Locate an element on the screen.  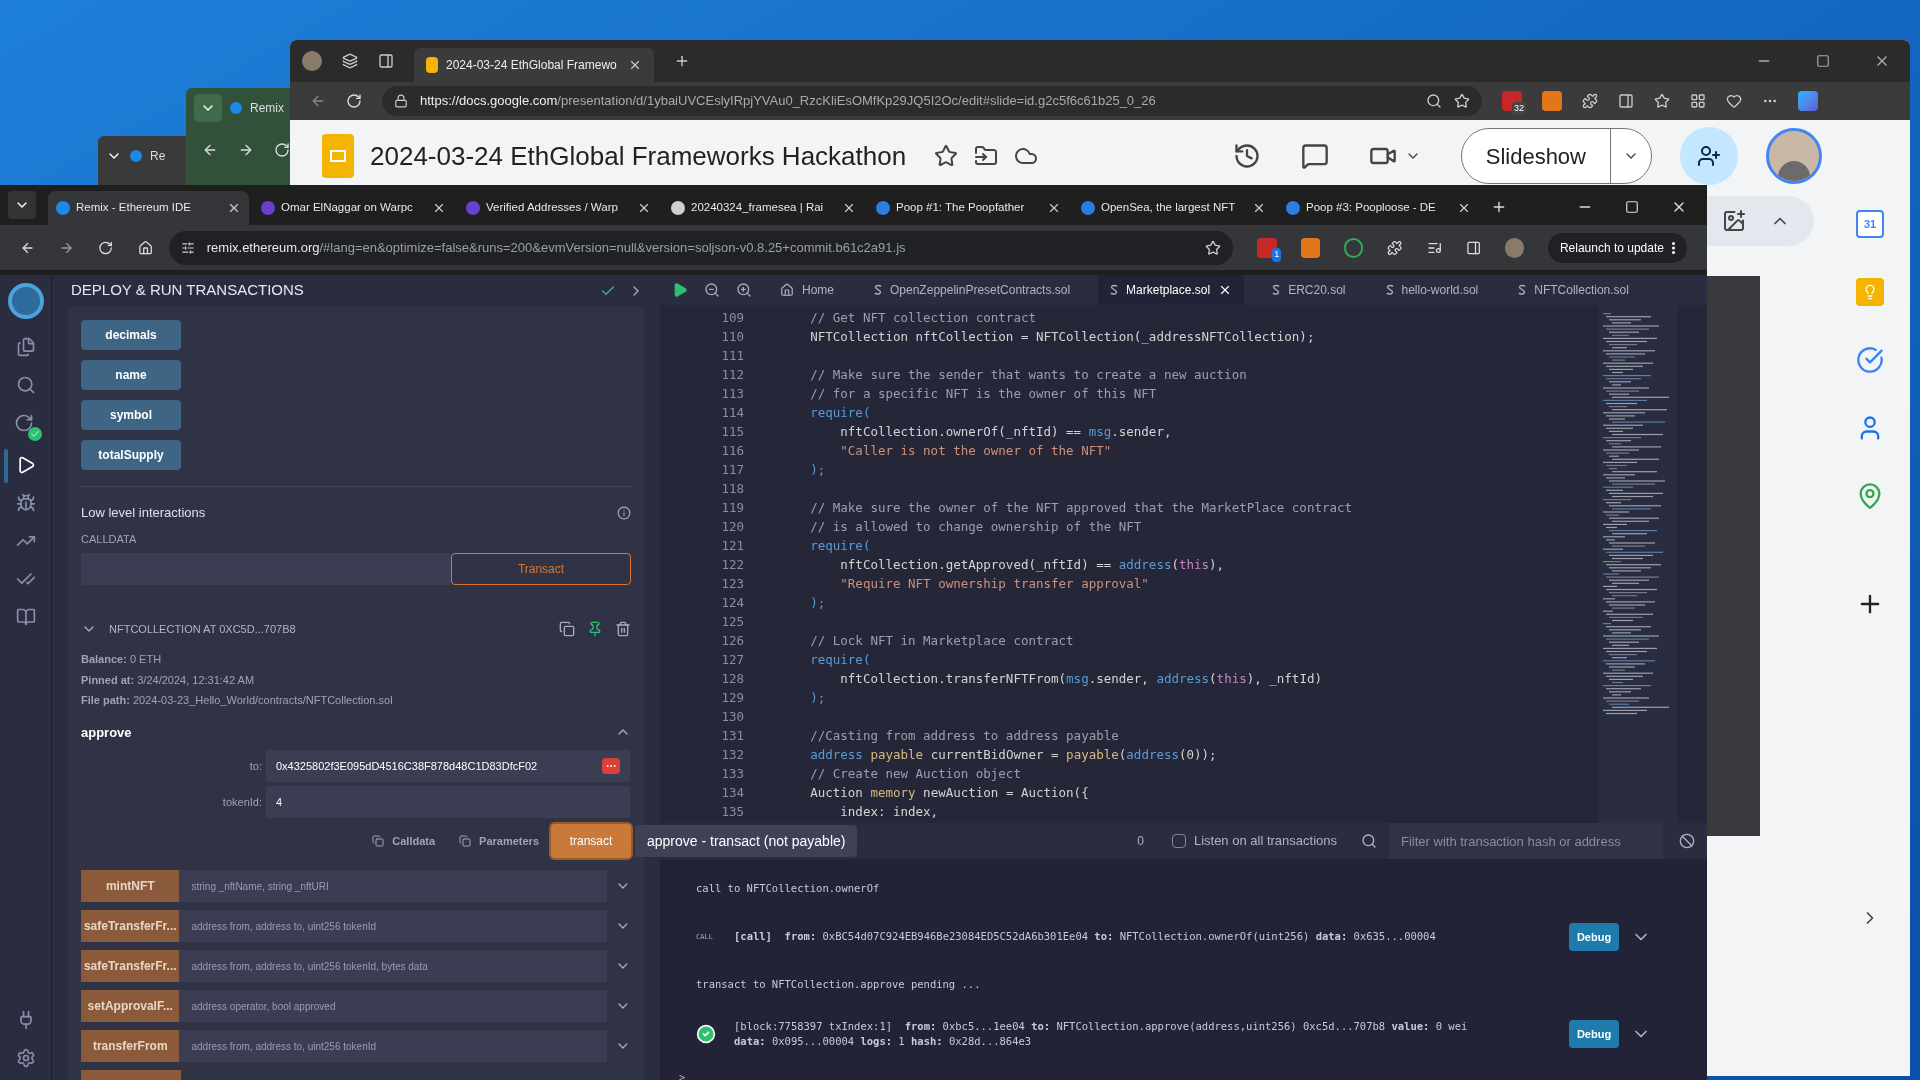
calendar-icon: 31 is located at coordinates (1870, 224).